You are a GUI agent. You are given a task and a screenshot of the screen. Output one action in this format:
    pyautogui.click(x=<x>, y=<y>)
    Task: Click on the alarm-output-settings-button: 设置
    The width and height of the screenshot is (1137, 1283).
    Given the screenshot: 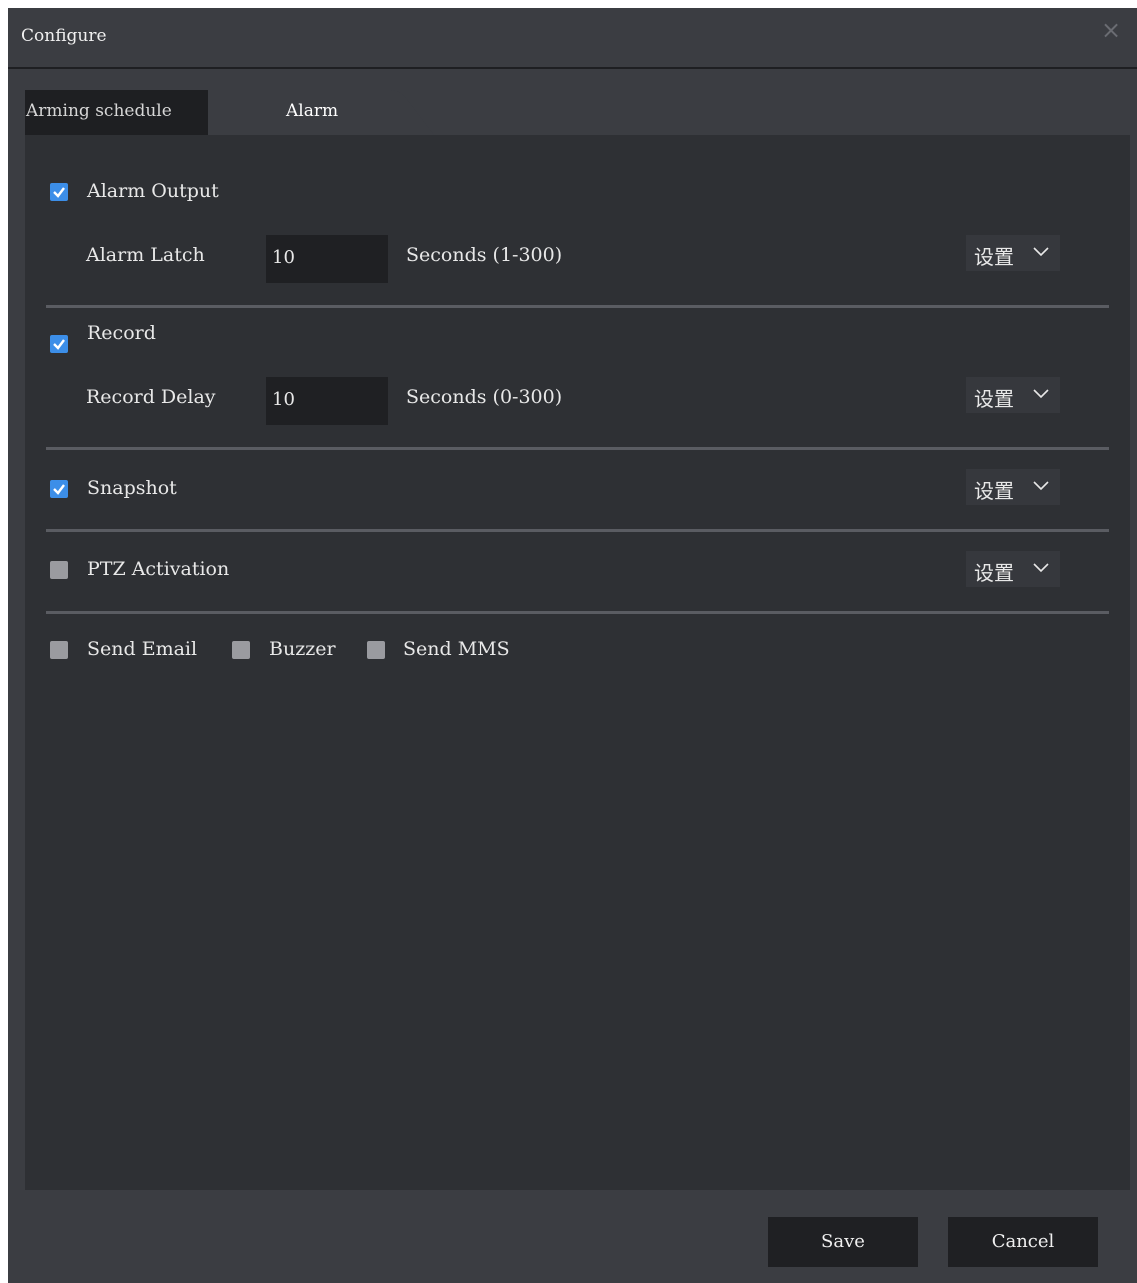 What is the action you would take?
    pyautogui.click(x=1013, y=253)
    